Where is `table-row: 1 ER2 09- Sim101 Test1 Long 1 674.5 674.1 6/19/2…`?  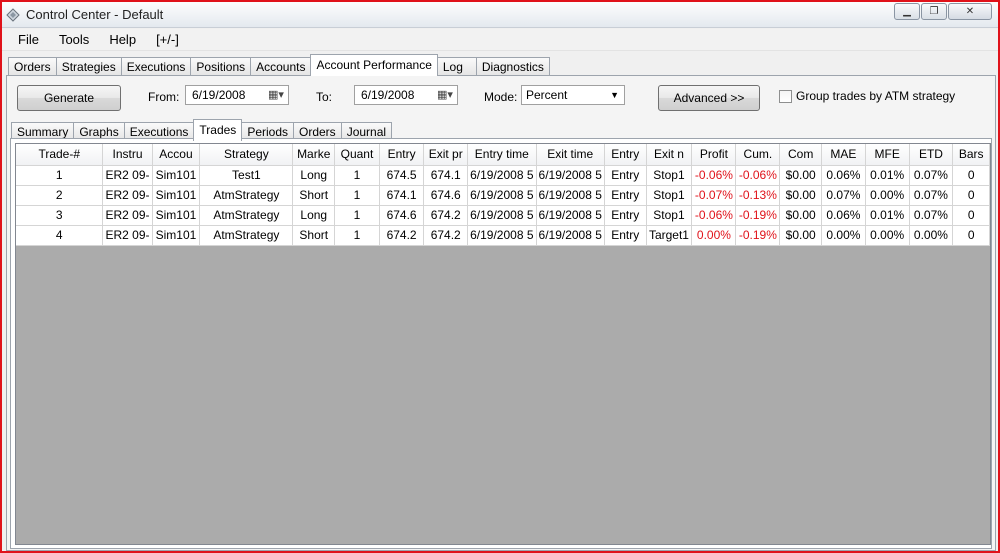 table-row: 1 ER2 09- Sim101 Test1 Long 1 674.5 674.1 6/19/2… is located at coordinates (503, 175).